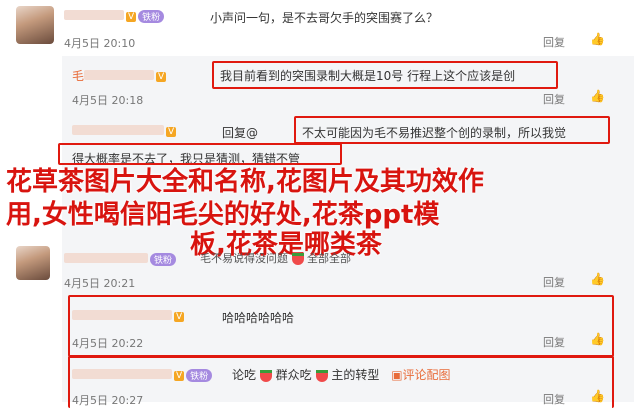  I want to click on commenter-name: V, so click(124, 131).